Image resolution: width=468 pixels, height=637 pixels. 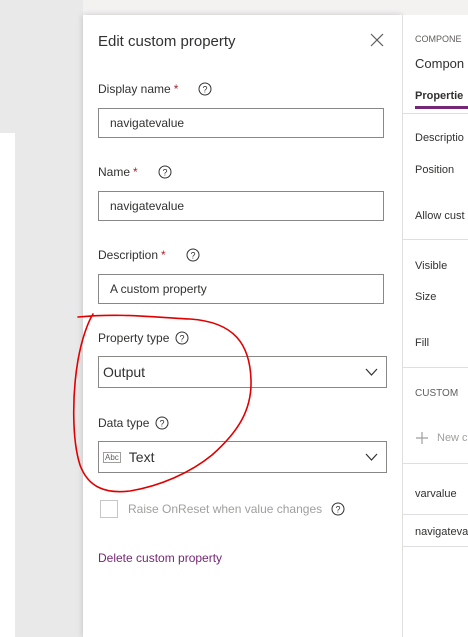 I want to click on description-label-text: Description, so click(x=128, y=255).